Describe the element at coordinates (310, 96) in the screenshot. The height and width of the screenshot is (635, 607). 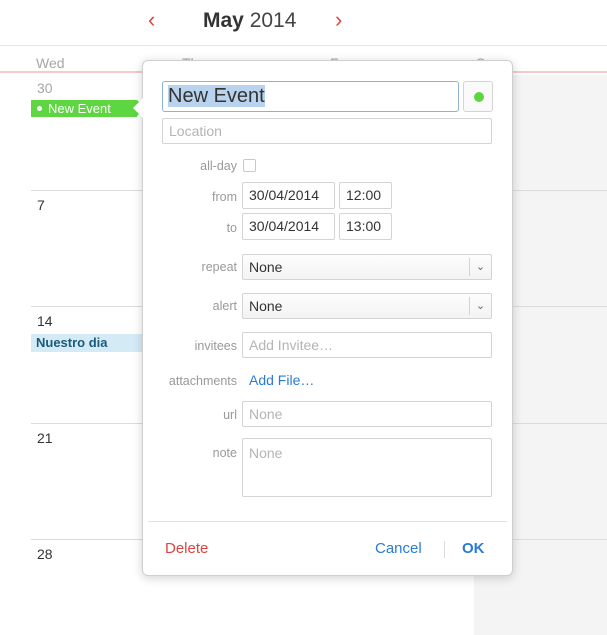
I see `event-title-input: New Event` at that location.